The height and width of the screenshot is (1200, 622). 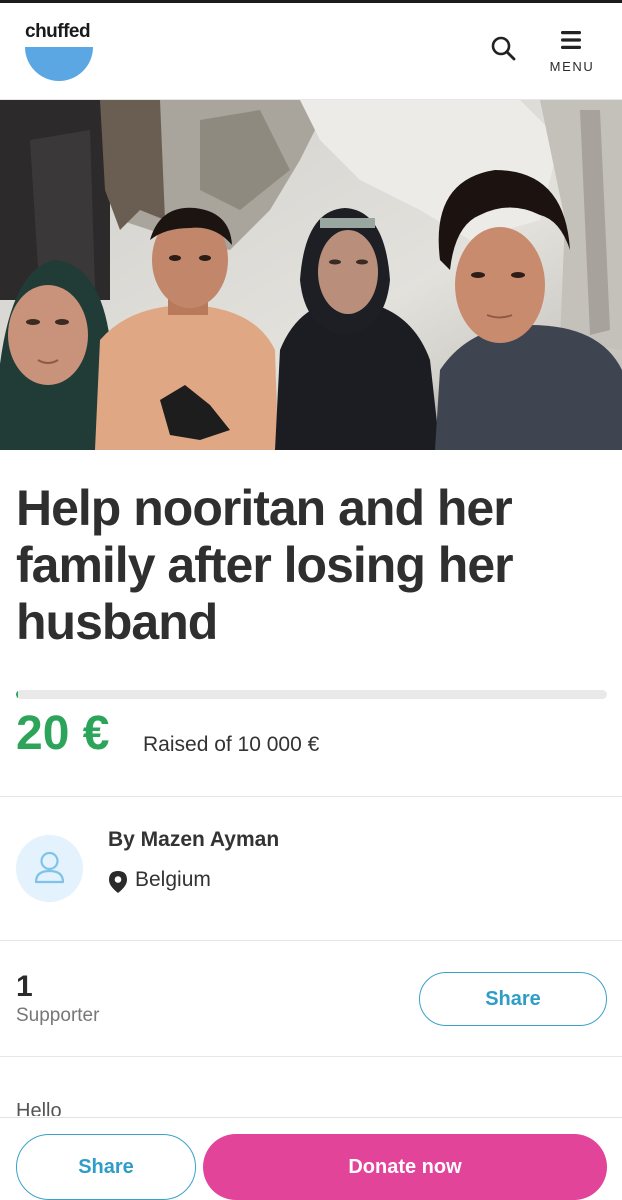 I want to click on site-header: chuffed MENU, so click(x=311, y=51).